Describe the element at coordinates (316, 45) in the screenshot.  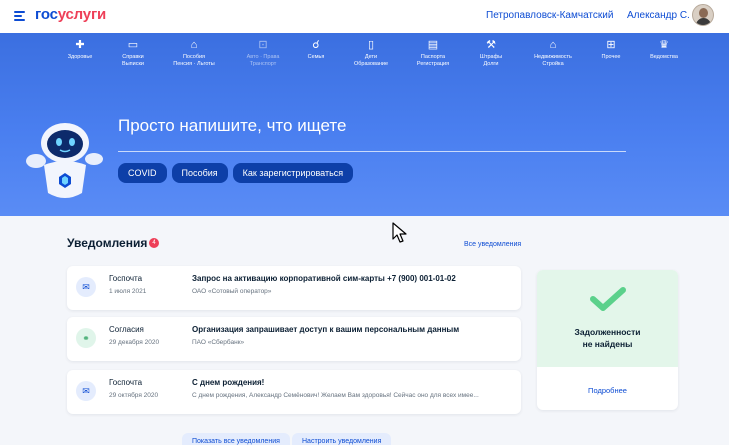
I see `stroller-icon: ☌` at that location.